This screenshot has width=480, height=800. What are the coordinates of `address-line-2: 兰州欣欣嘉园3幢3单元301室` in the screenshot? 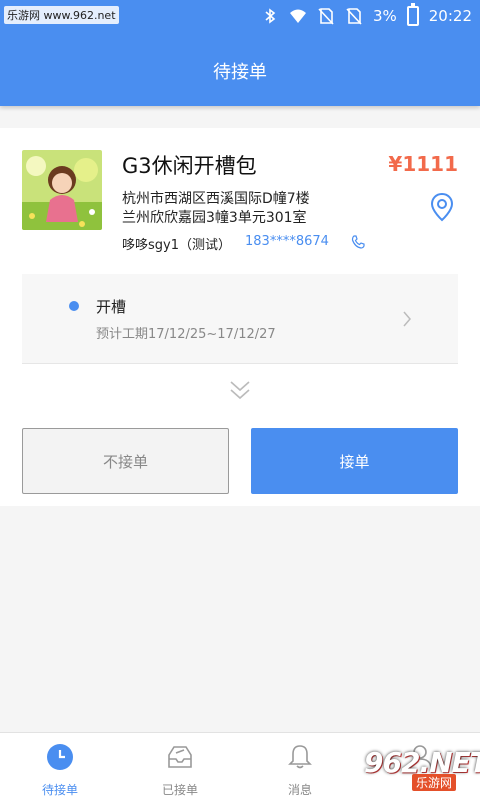 It's located at (214, 218).